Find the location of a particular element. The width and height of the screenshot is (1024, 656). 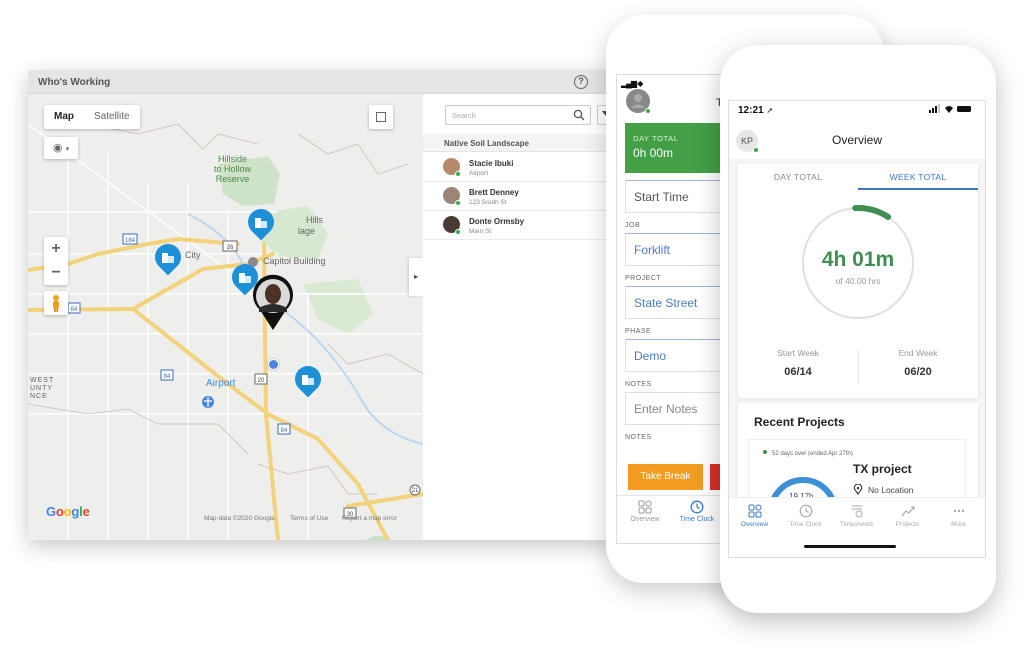

projects-trend-icon is located at coordinates (907, 511).